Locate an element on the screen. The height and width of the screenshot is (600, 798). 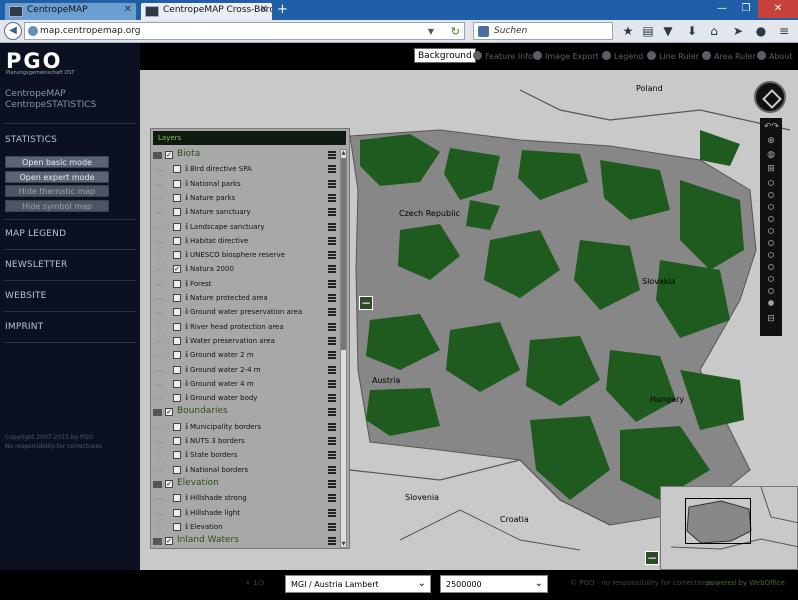
layer-row: ⋯ ℹ Ground water 4 m is located at coordinates (246, 385).